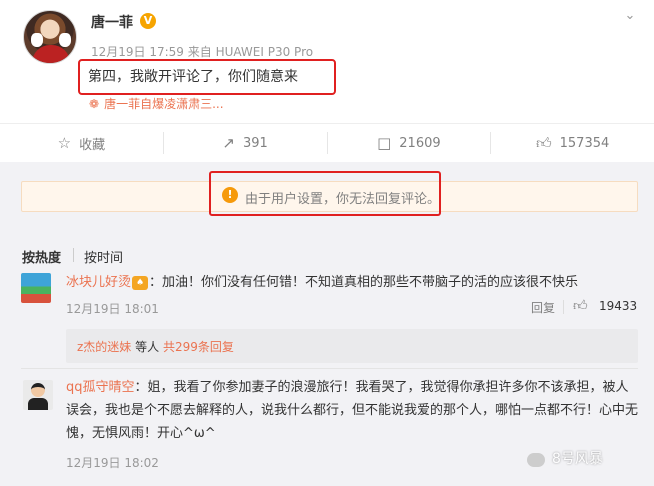  I want to click on comment-time: 12月19日 18:02, so click(112, 463).